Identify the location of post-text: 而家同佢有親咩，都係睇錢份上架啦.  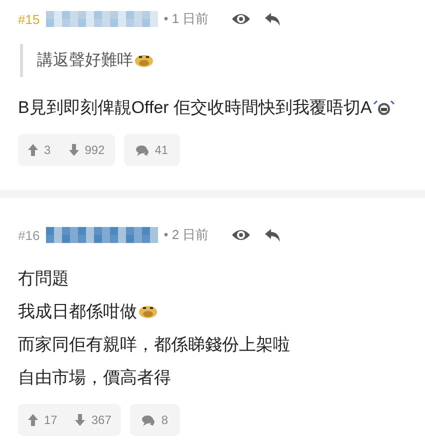
(154, 345).